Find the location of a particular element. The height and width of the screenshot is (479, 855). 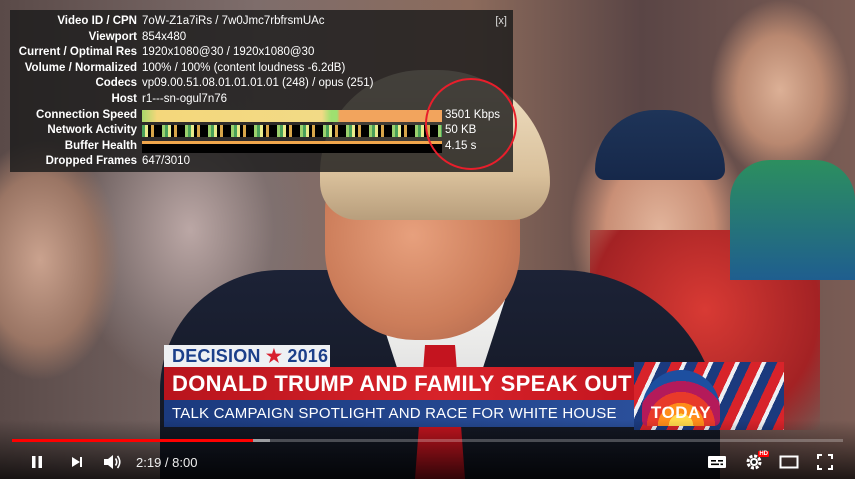

next-button is located at coordinates (77, 462).